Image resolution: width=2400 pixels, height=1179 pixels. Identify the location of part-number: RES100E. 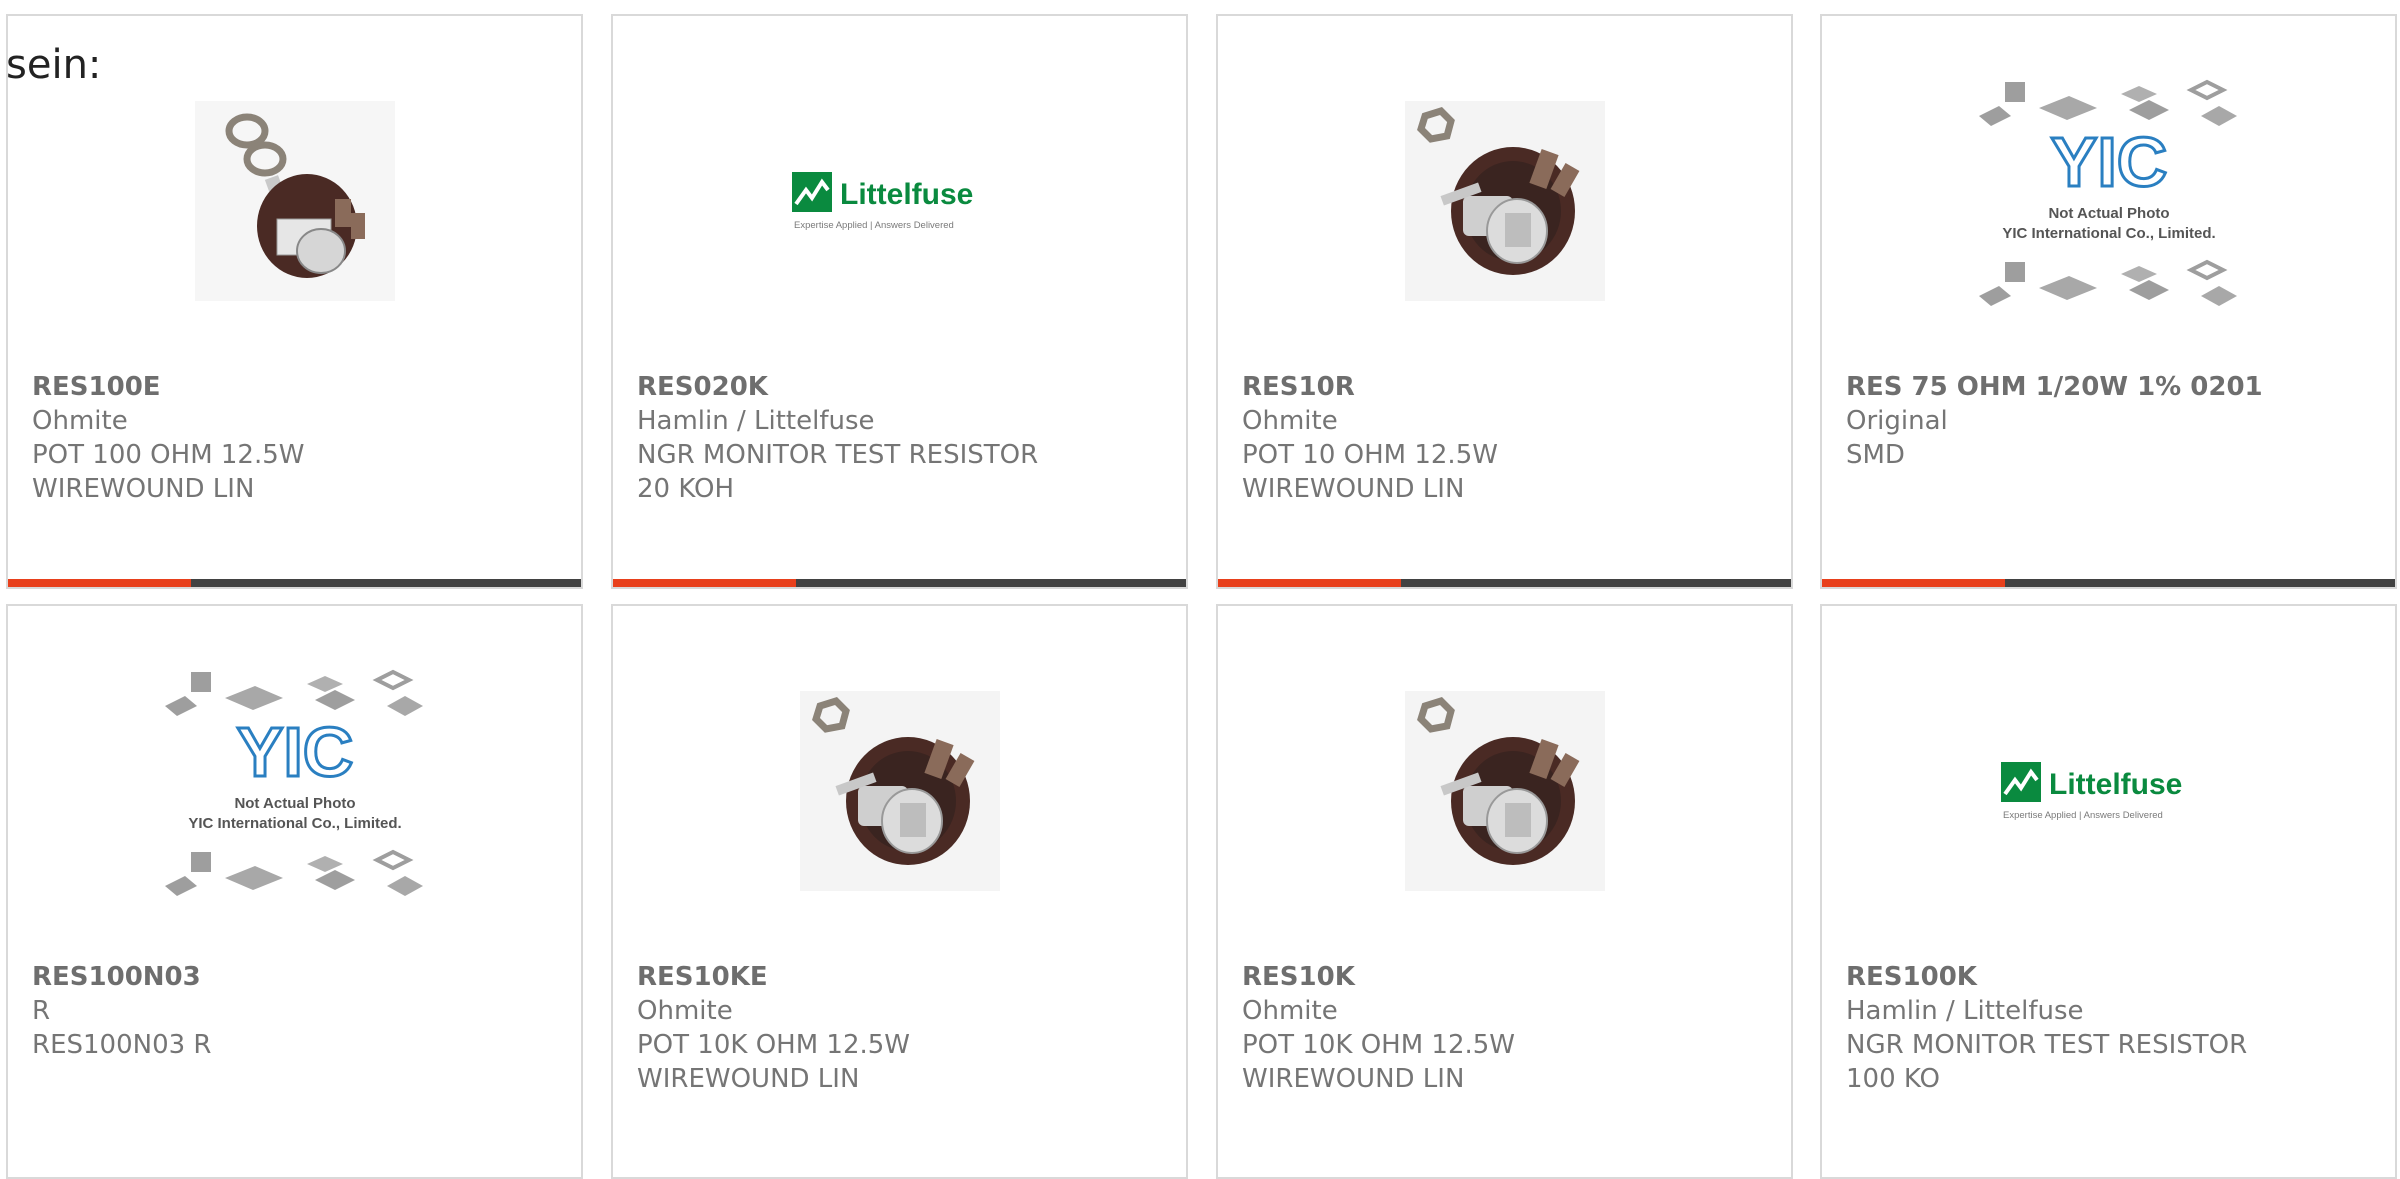
(301, 387).